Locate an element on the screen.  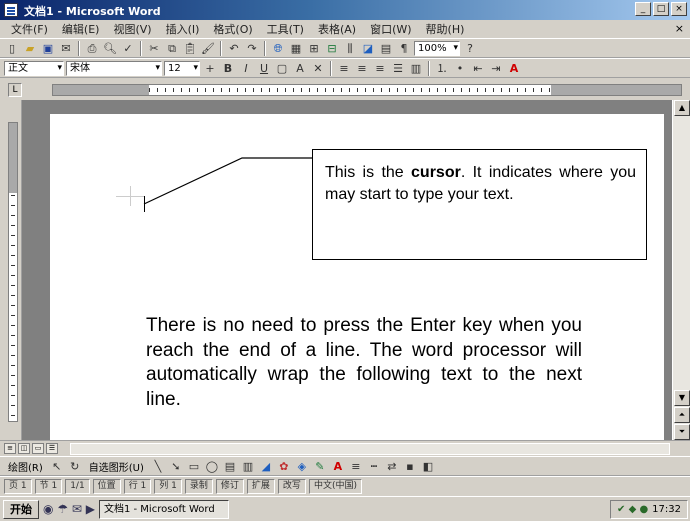
print-view-icon: ▭ is located at coordinates (38, 448).